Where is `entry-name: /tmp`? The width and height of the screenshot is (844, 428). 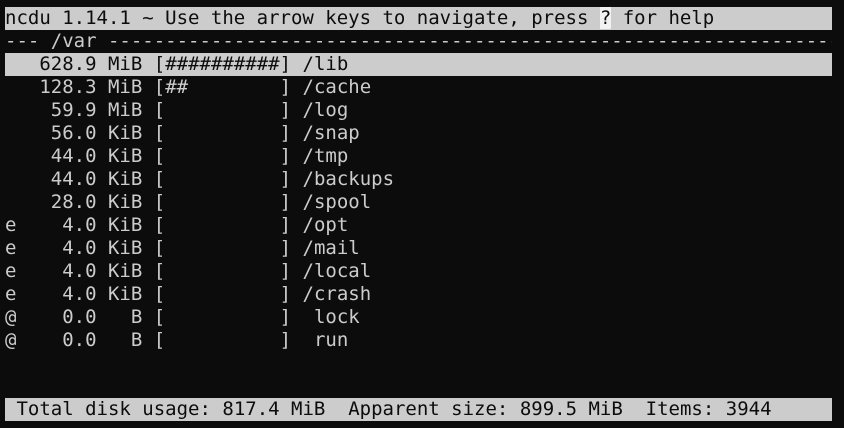
entry-name: /tmp is located at coordinates (325, 156).